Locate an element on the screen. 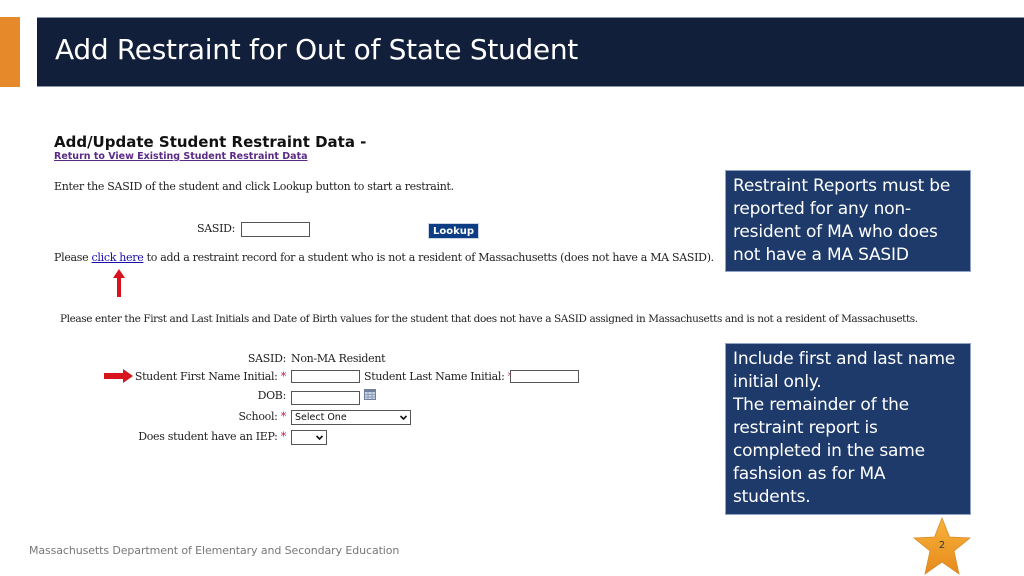  title-bar: Add Restraint for Out of State Student is located at coordinates (530, 52).